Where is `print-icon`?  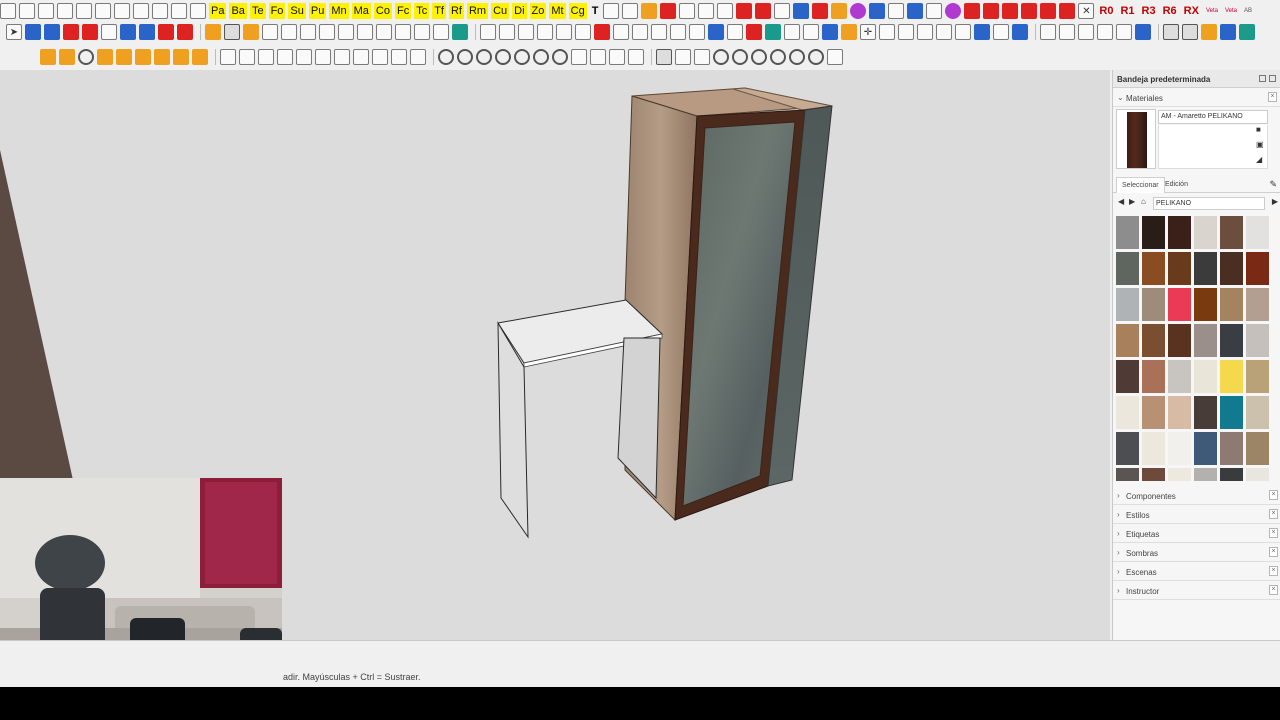 print-icon is located at coordinates (179, 11).